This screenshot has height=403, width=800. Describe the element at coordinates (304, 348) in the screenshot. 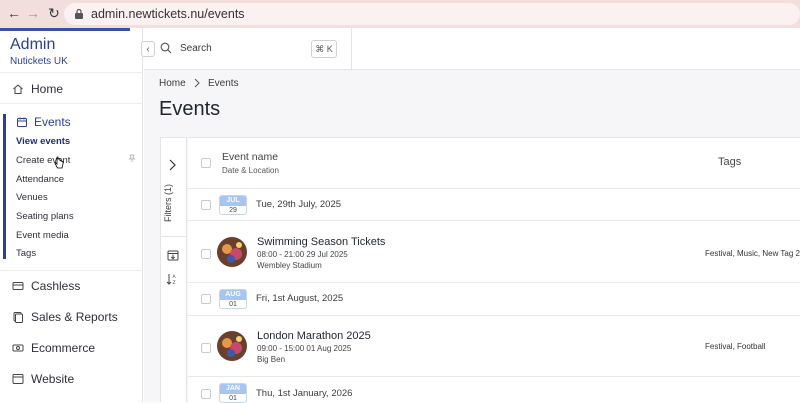

I see `event-time: 09:00 - 15:00 01 Aug 2025` at that location.